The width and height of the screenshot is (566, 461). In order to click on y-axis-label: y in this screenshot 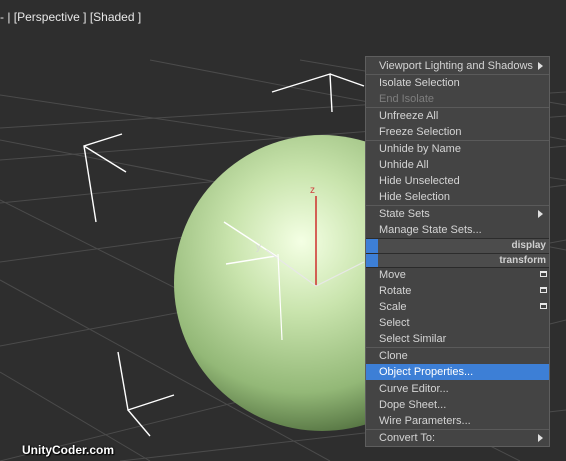, I will do `click(258, 247)`.